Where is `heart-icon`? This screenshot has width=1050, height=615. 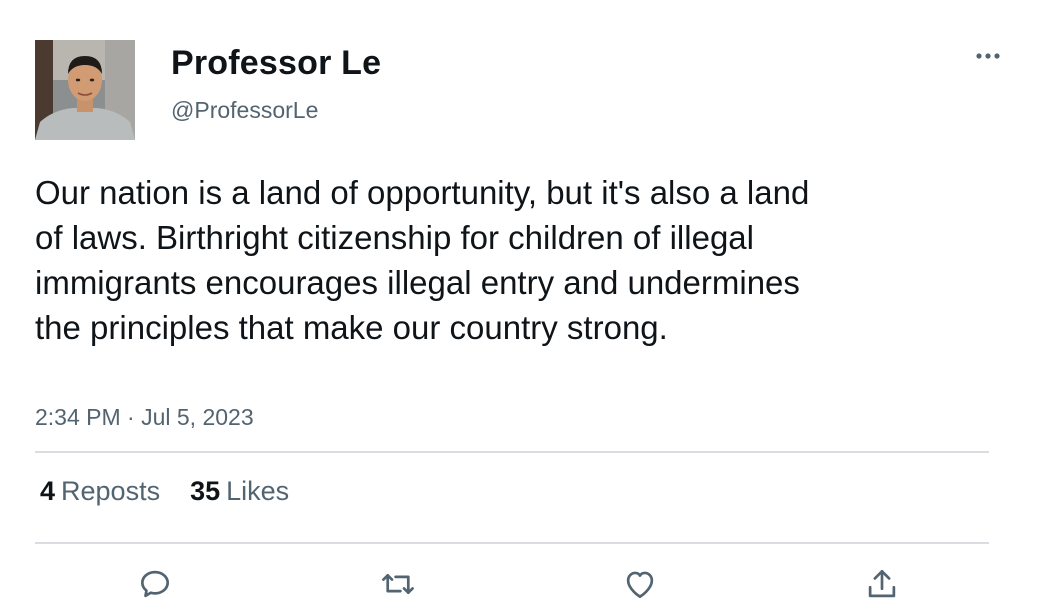 heart-icon is located at coordinates (640, 585).